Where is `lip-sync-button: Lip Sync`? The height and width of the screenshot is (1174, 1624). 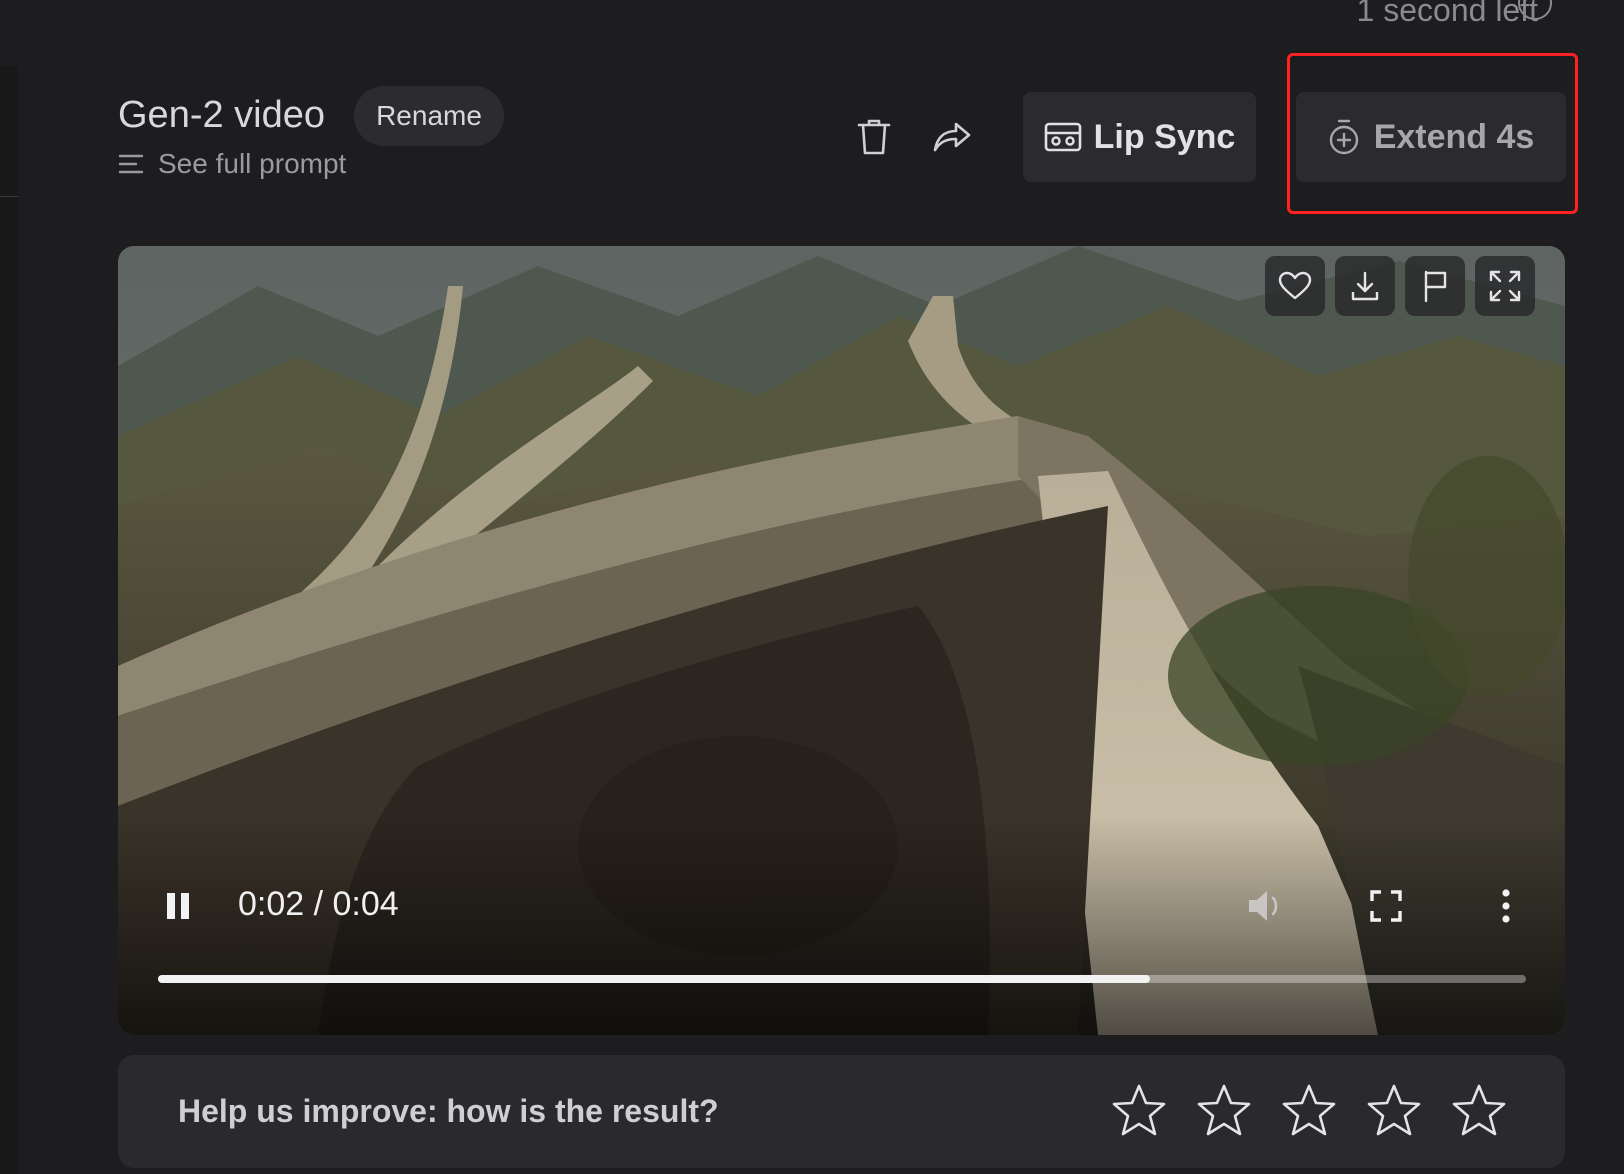 lip-sync-button: Lip Sync is located at coordinates (1139, 137).